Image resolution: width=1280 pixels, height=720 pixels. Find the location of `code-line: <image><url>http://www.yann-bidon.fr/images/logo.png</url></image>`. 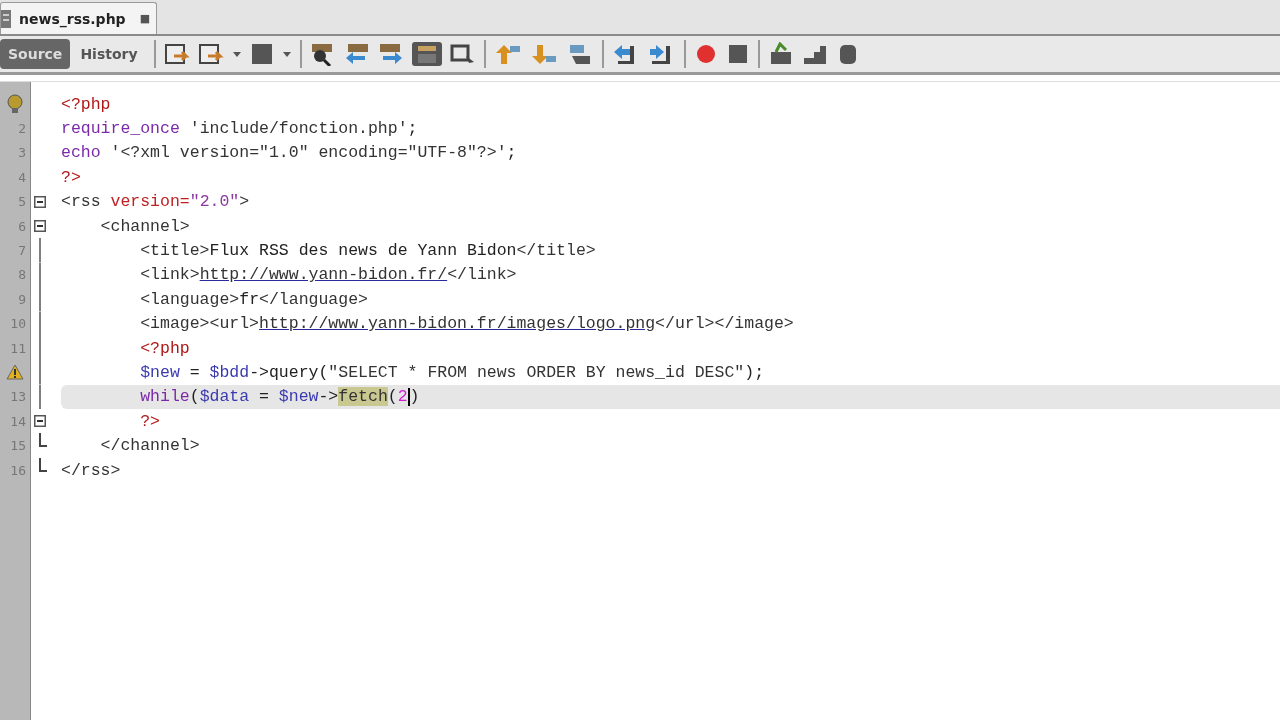

code-line: <image><url>http://www.yann-bidon.fr/images/logo.png</url></image> is located at coordinates (467, 324).